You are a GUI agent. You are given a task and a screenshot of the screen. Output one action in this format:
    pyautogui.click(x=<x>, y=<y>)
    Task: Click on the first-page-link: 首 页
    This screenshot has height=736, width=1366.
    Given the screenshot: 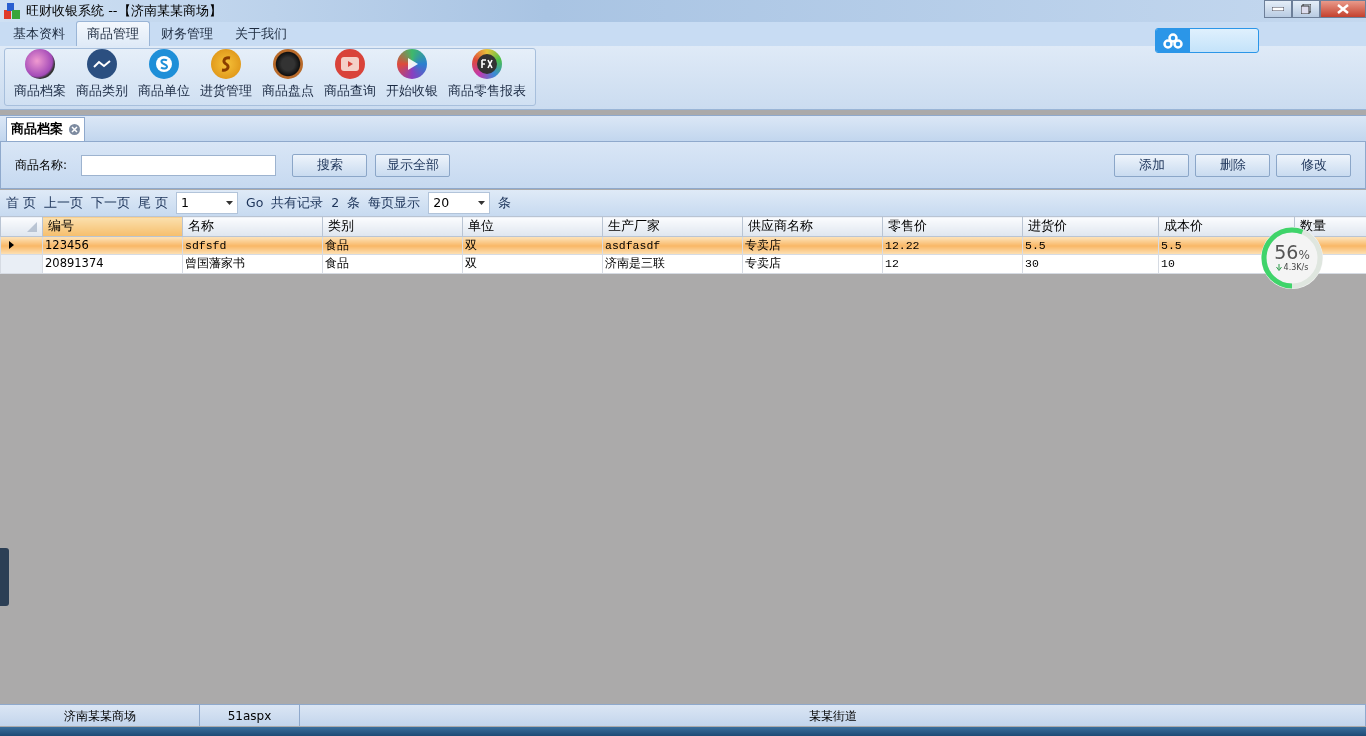 What is the action you would take?
    pyautogui.click(x=21, y=203)
    